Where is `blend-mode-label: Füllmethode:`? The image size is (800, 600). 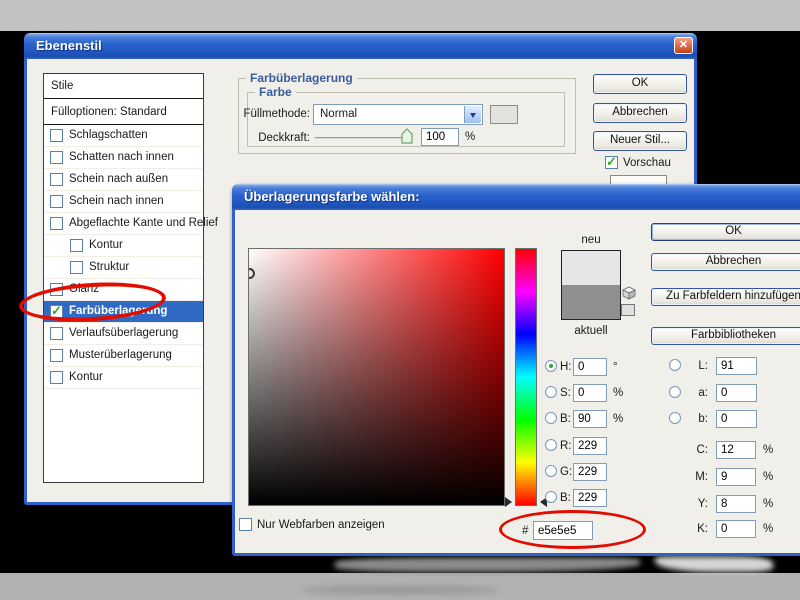
blend-mode-label: Füllmethode: is located at coordinates (276, 114).